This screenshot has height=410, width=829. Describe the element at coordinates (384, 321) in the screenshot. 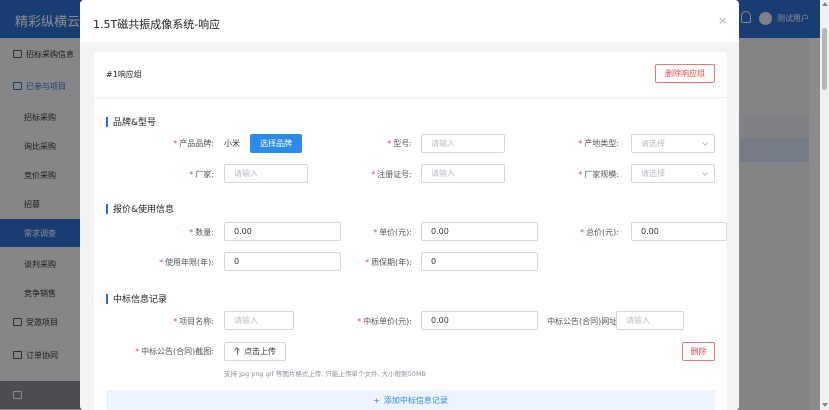

I see `award-price-label: * 中标单价(元):` at that location.